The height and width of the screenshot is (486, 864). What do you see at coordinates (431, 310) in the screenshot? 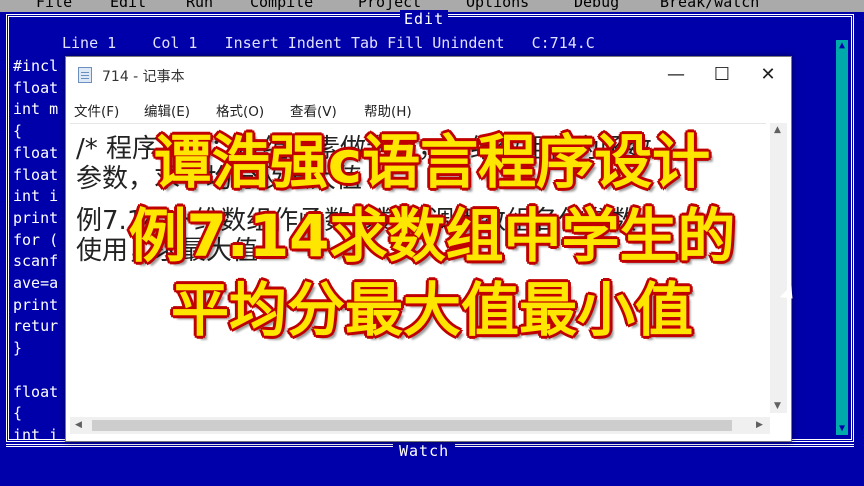
I see `overlay-caption-line3: 平均分最大值最小值` at bounding box center [431, 310].